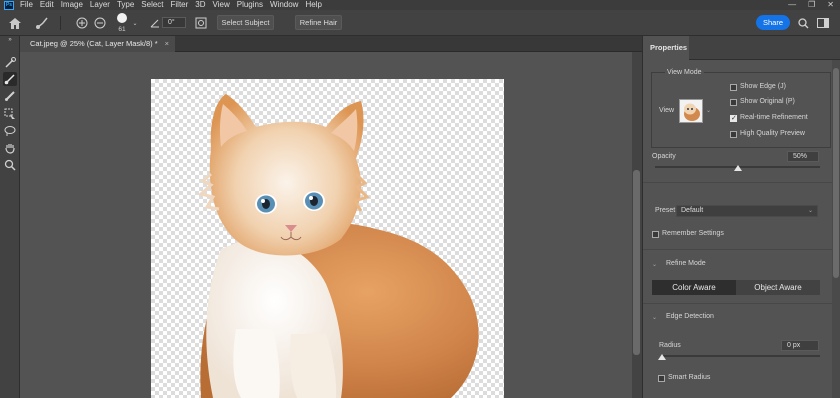  Describe the element at coordinates (708, 110) in the screenshot. I see `view-mode-dropdown-icon: ⌄` at that location.